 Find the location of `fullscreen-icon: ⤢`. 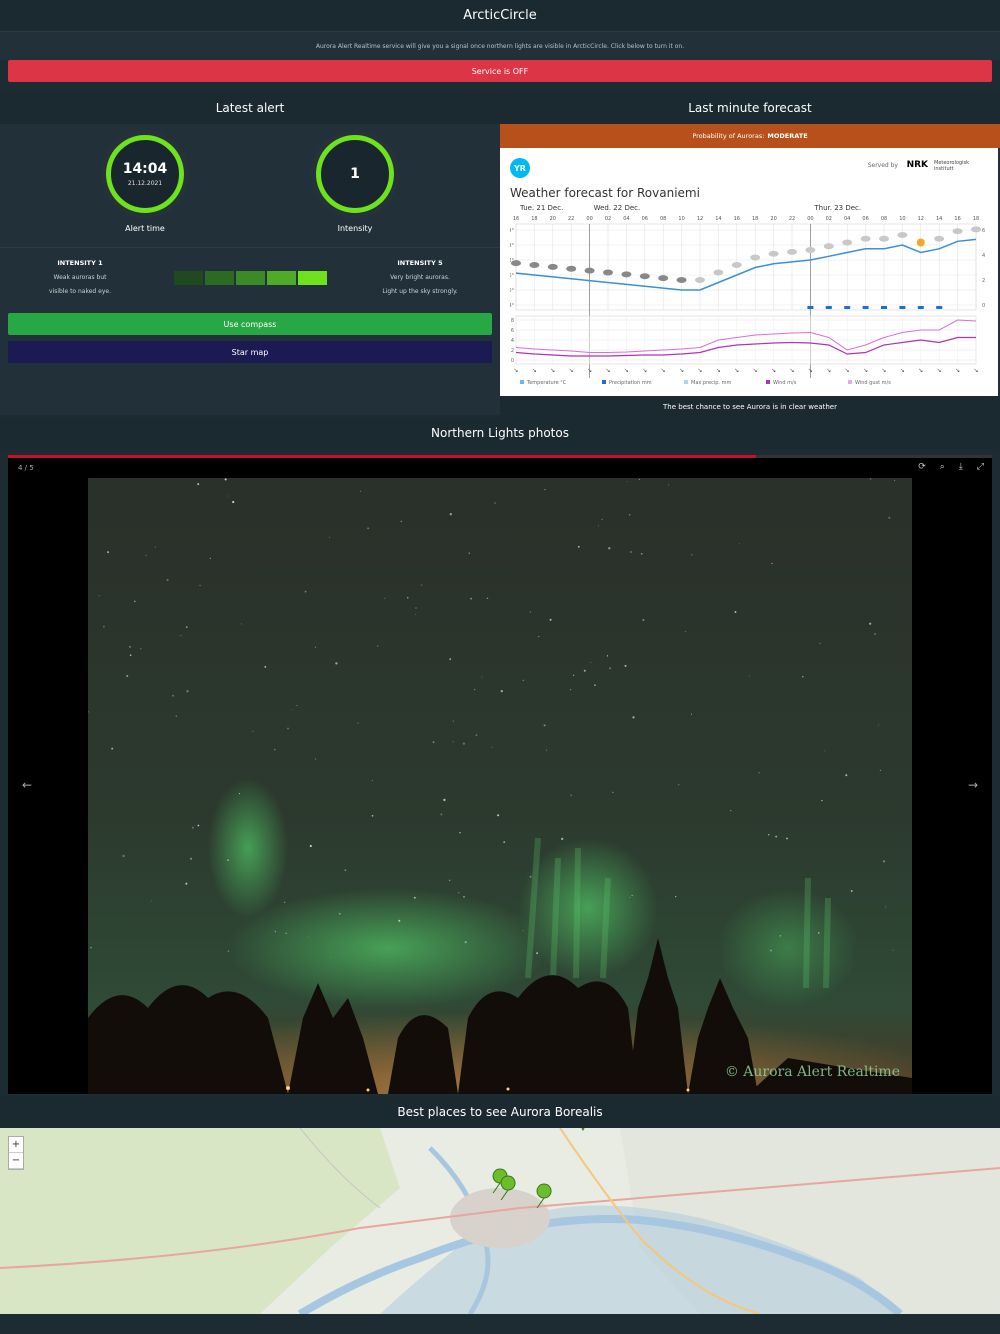

fullscreen-icon: ⤢ is located at coordinates (980, 467).